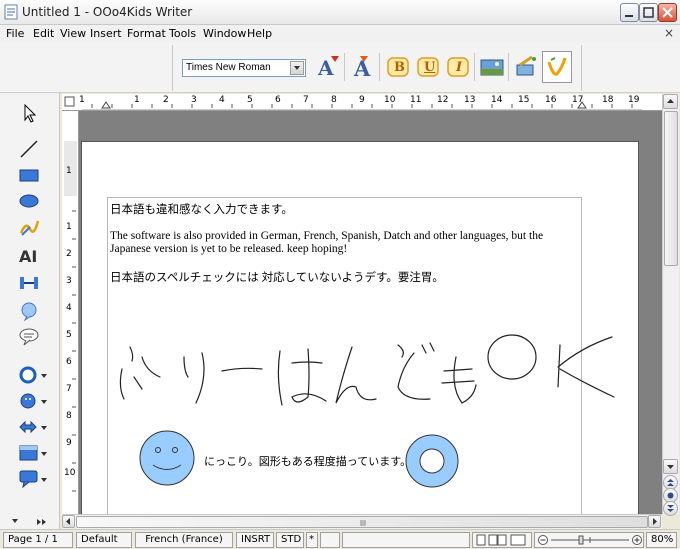 The image size is (680, 549). Describe the element at coordinates (290, 540) in the screenshot. I see `selection-mode: STD` at that location.